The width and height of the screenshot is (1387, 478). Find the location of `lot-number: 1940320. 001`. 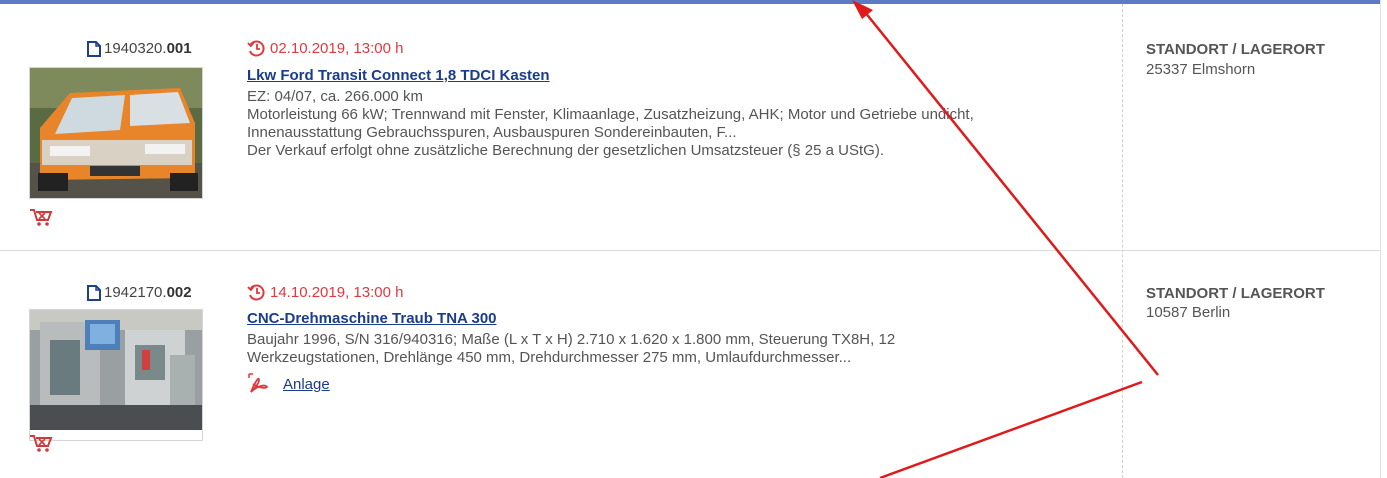

lot-number: 1940320. 001 is located at coordinates (139, 48).